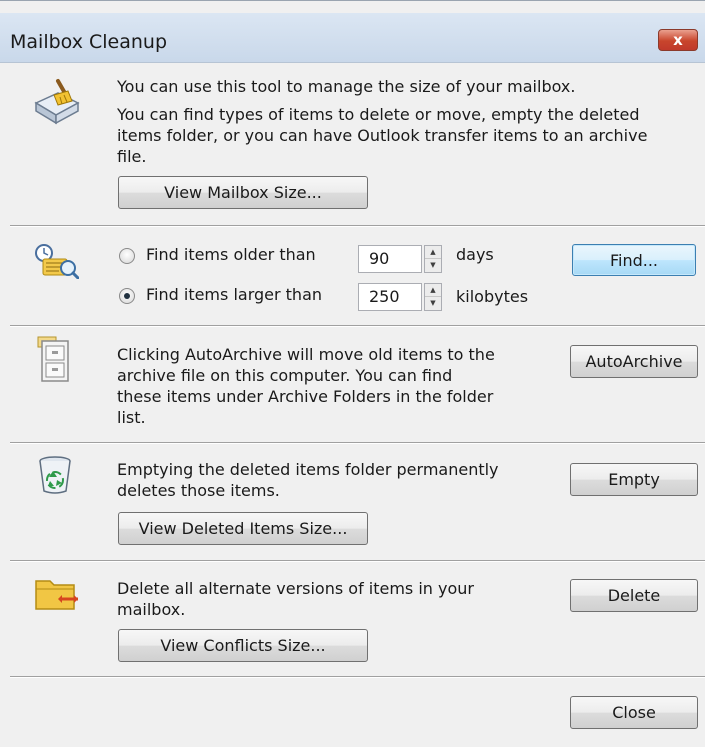 The image size is (705, 747). What do you see at coordinates (352, 38) in the screenshot?
I see `title-bar: Mailbox Cleanup x` at bounding box center [352, 38].